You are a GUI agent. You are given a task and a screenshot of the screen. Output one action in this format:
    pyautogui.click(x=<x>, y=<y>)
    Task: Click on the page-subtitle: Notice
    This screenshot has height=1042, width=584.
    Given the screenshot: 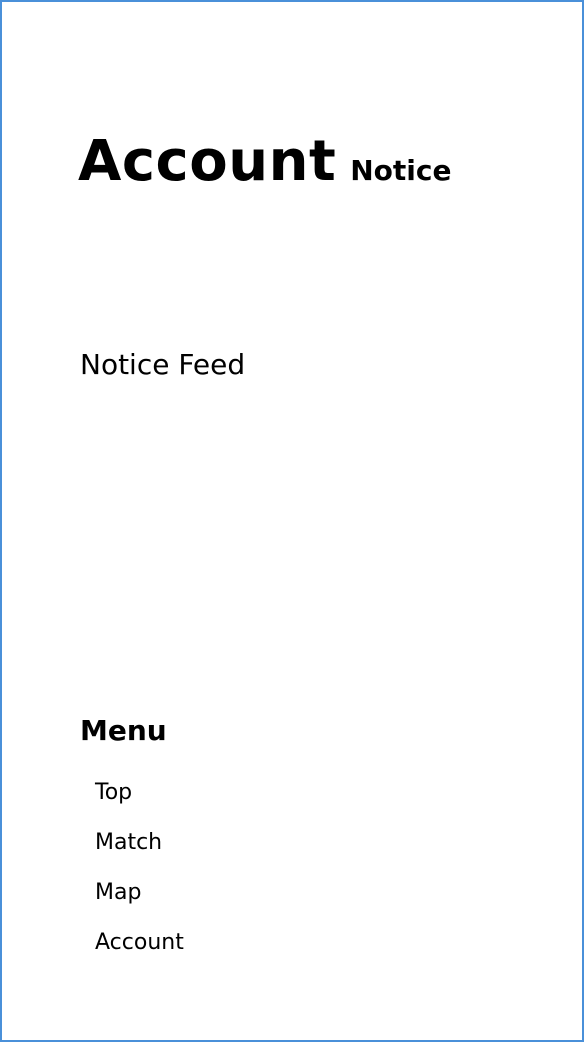 What is the action you would take?
    pyautogui.click(x=401, y=170)
    